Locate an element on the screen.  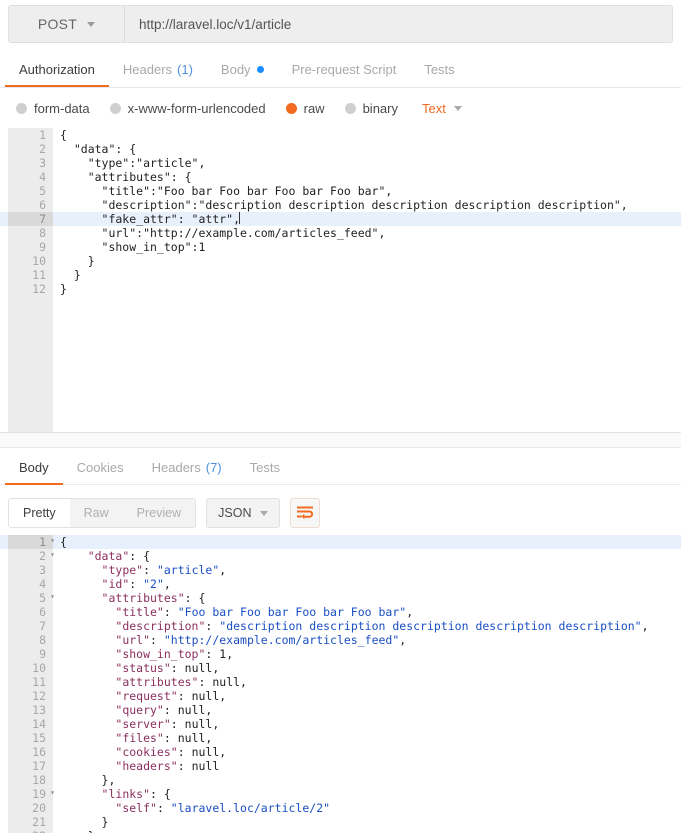
http-method-selector: POST is located at coordinates (67, 24).